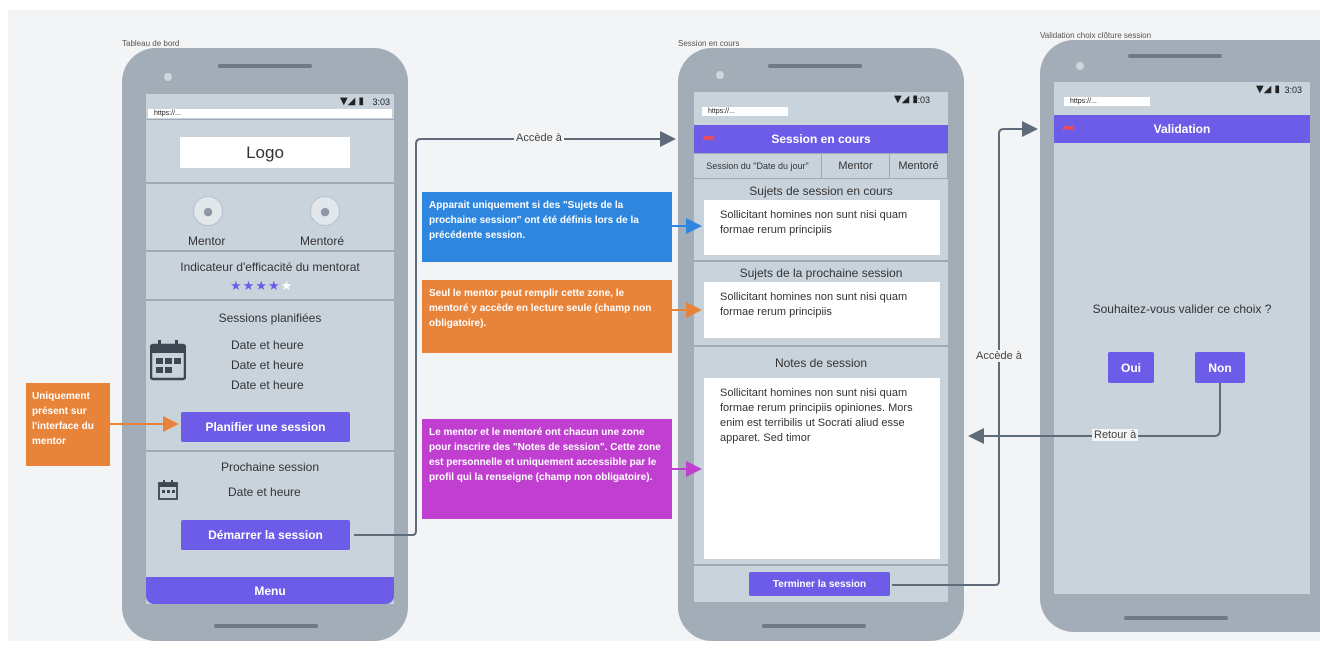 The image size is (1320, 649). What do you see at coordinates (264, 492) in the screenshot?
I see `next-session-date: Date et heure` at bounding box center [264, 492].